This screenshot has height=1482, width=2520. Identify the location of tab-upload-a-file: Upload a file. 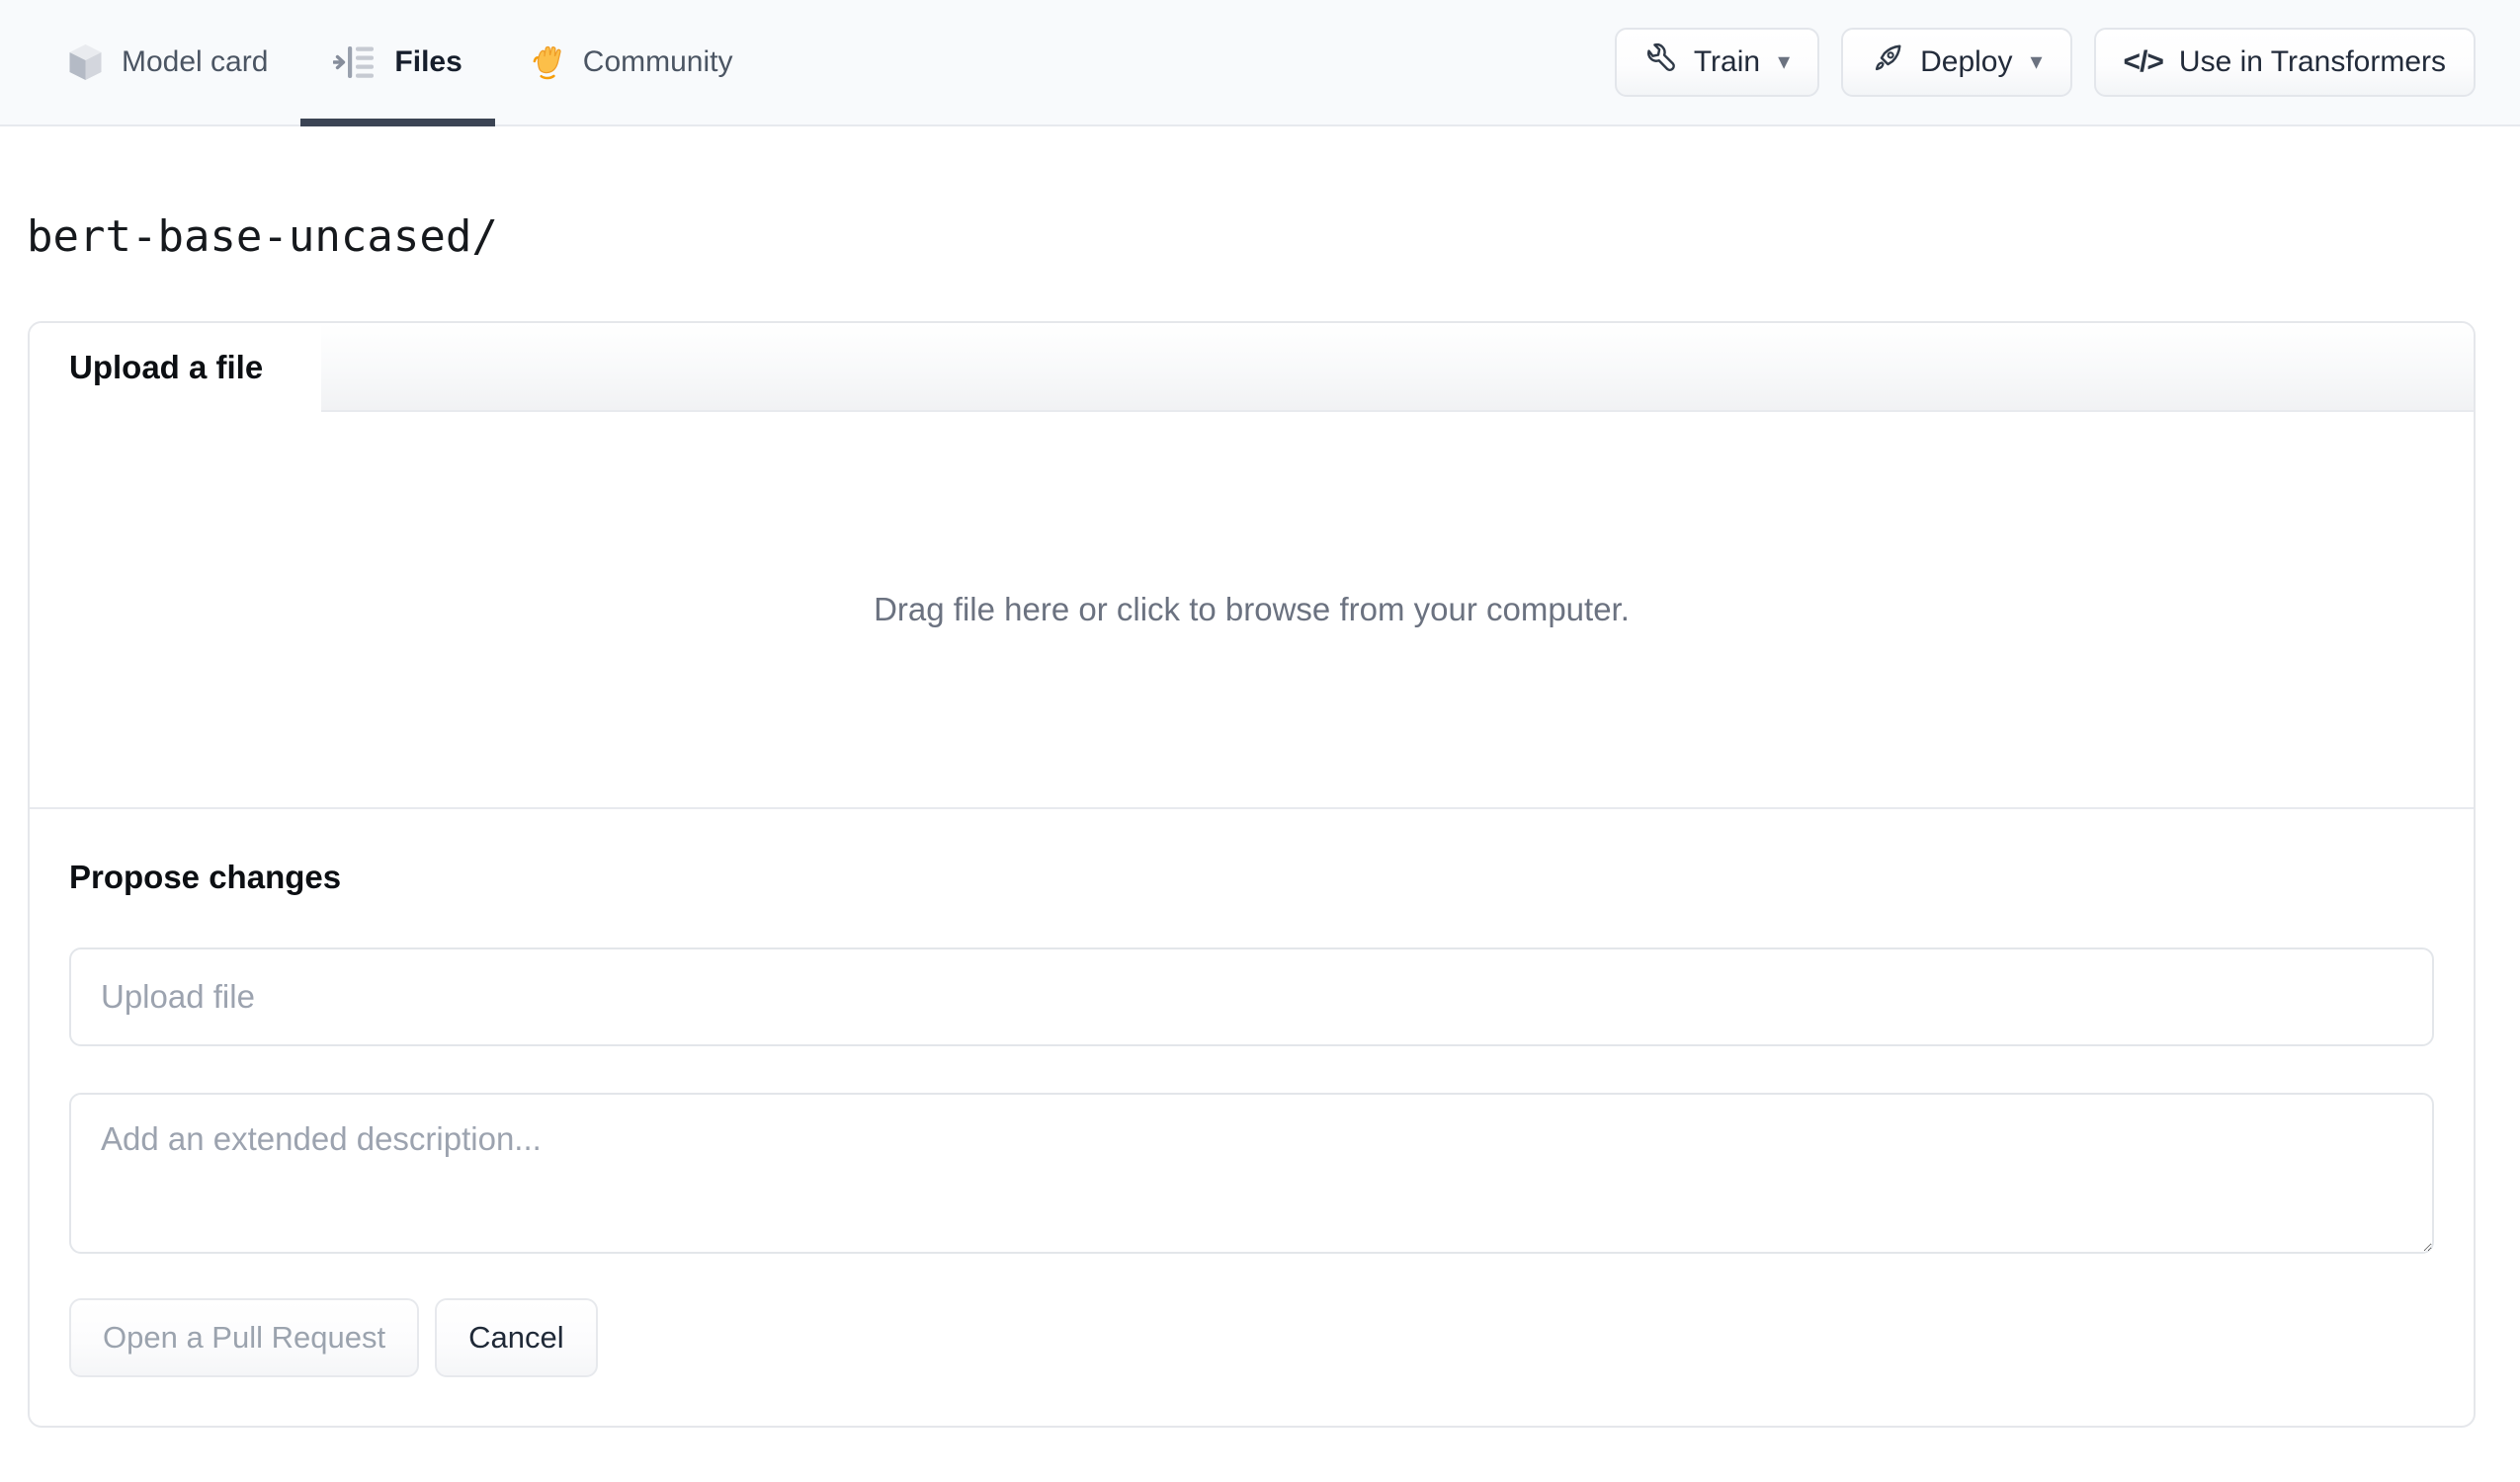
(175, 367).